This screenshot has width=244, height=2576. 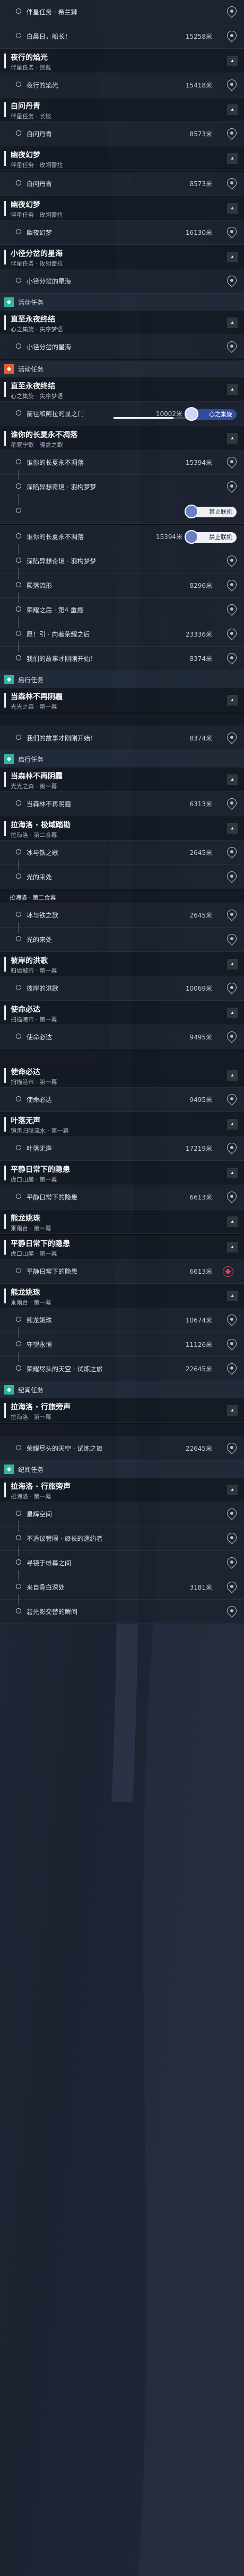 I want to click on quest-card: 小径分岔的星海 伴星任务 · 玫翎蕾拉 ▴, so click(x=122, y=257).